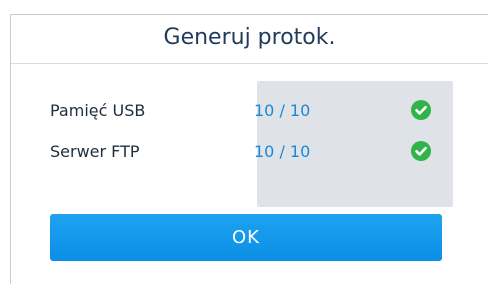  Describe the element at coordinates (282, 151) in the screenshot. I see `ftp-server-value: 10 / 10` at that location.